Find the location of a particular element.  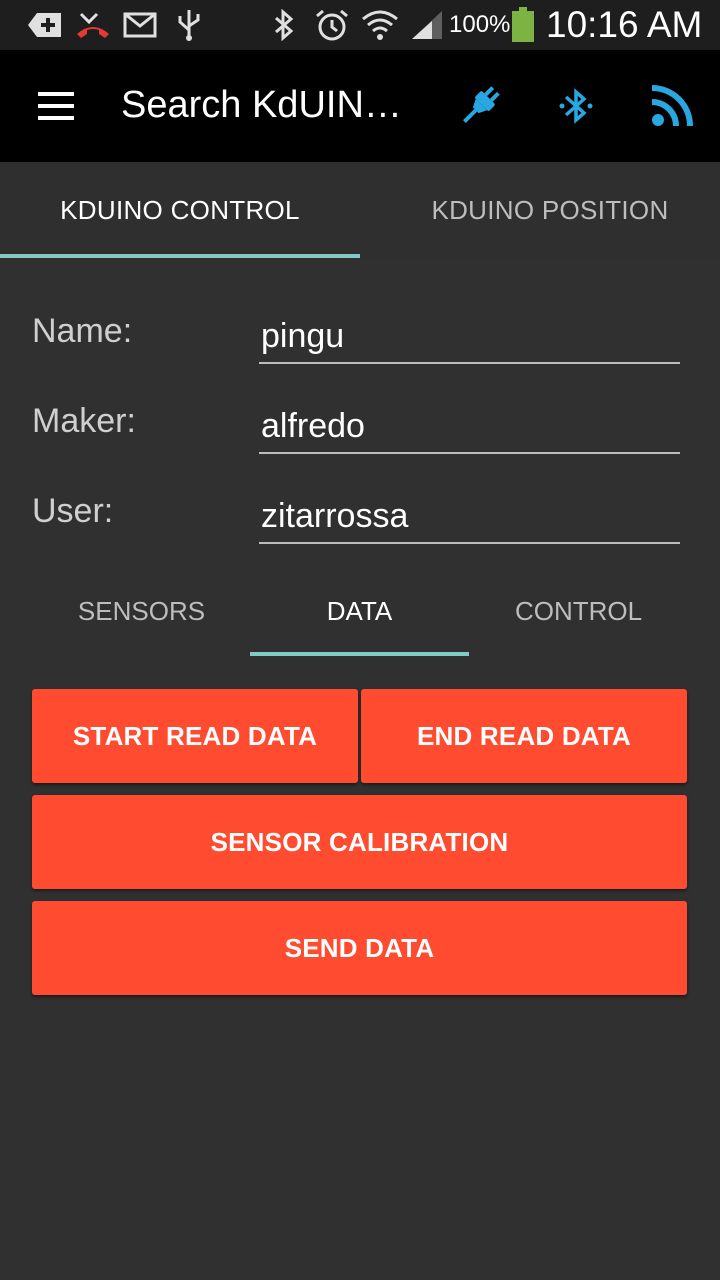

user-label: User: is located at coordinates (73, 511).